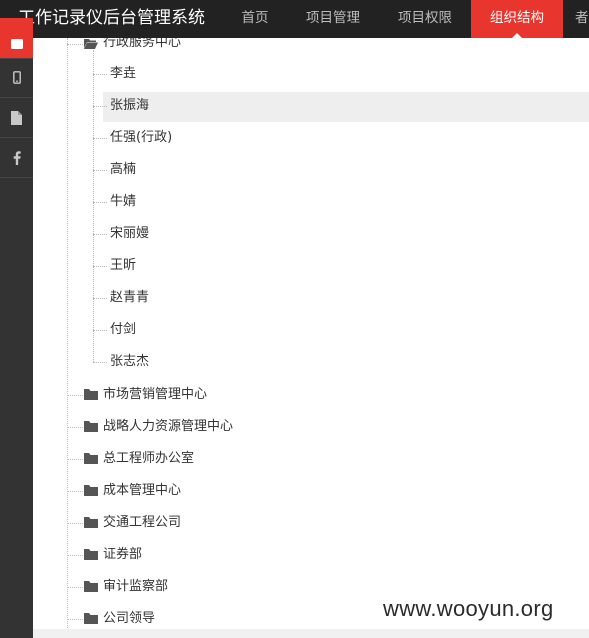  Describe the element at coordinates (333, 19) in the screenshot. I see `nav-project-management: 项目管理` at that location.